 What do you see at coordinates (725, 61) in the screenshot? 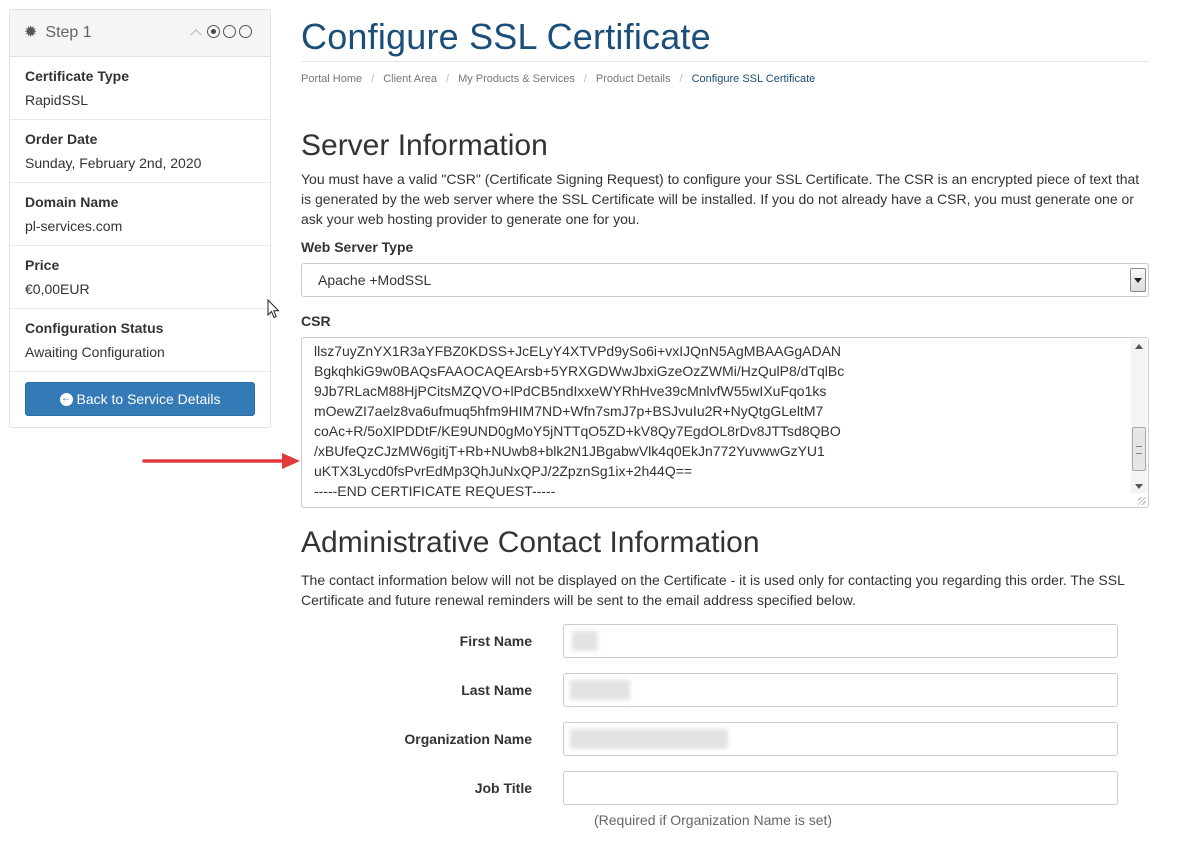
I see `title-divider` at bounding box center [725, 61].